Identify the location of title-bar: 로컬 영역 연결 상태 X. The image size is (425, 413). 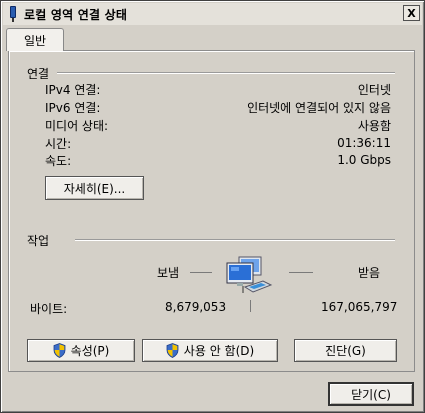
(212, 14).